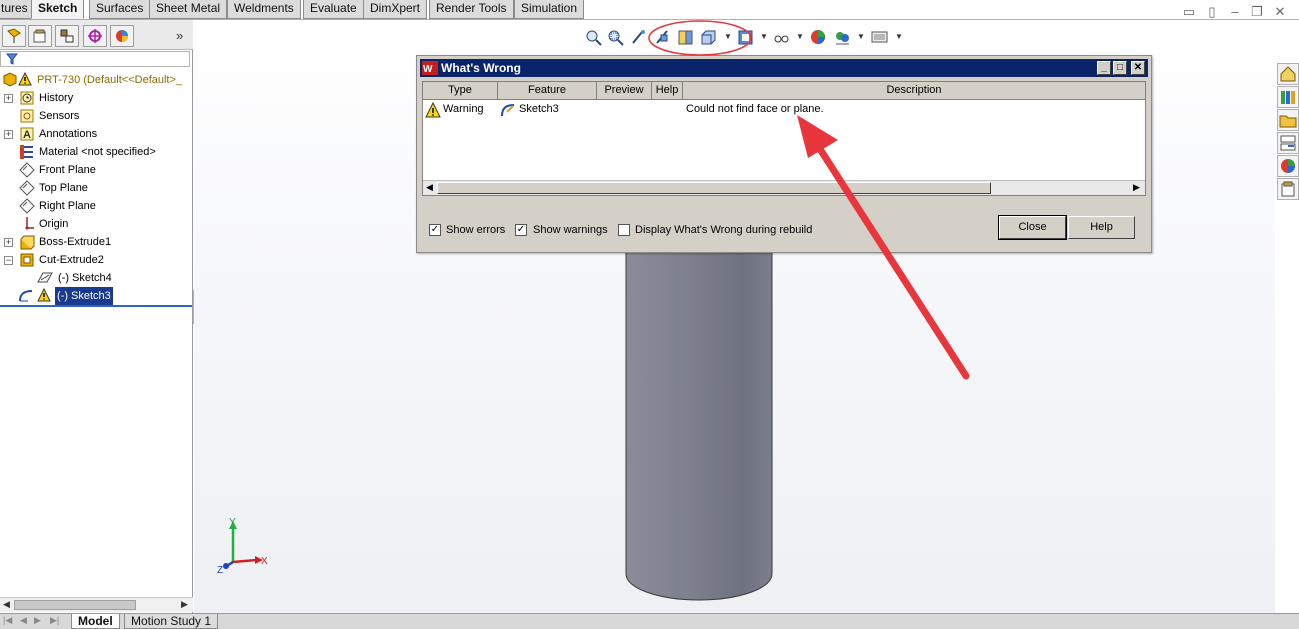  What do you see at coordinates (12, 59) in the screenshot?
I see `filter-icon` at bounding box center [12, 59].